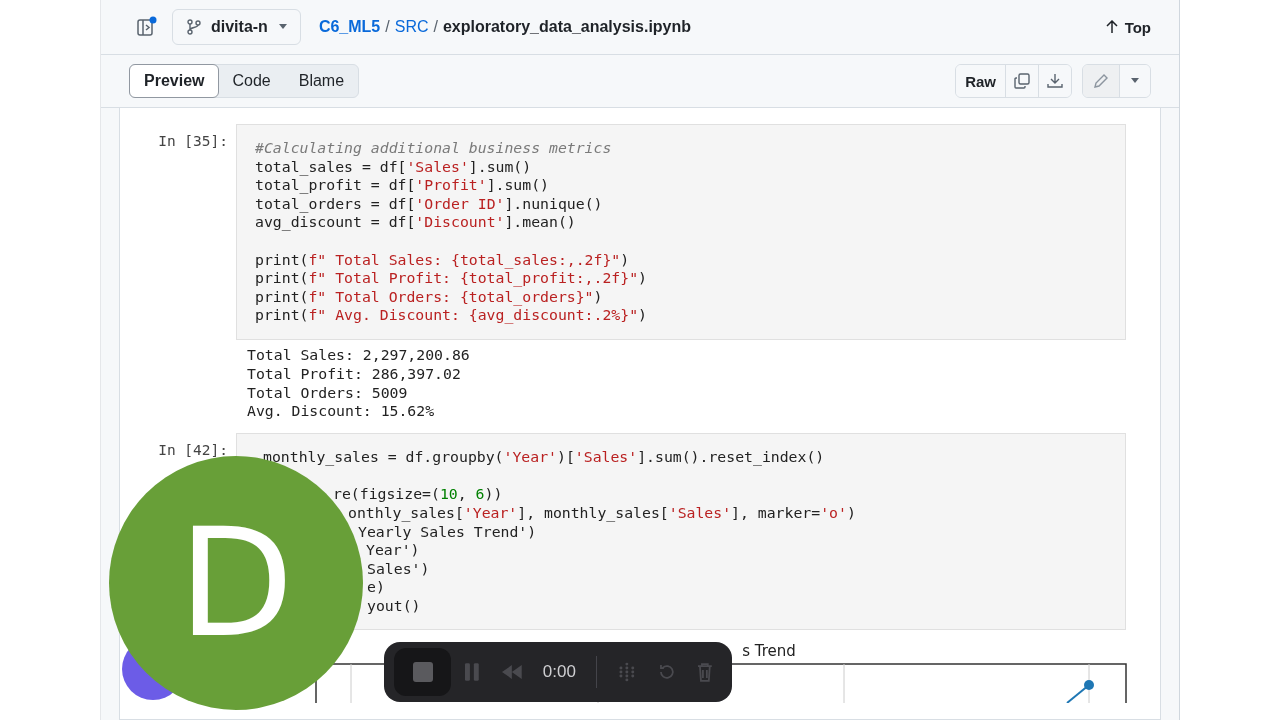 Image resolution: width=1280 pixels, height=720 pixels. What do you see at coordinates (147, 27) in the screenshot?
I see `sidebar-toggle-icon` at bounding box center [147, 27].